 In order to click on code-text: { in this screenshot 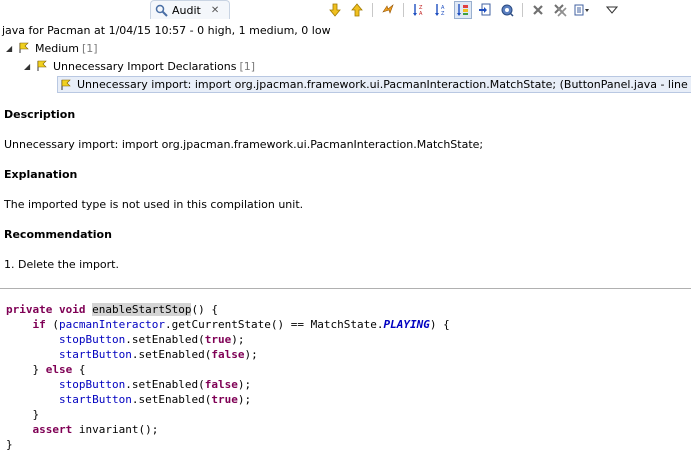, I will do `click(79, 369)`.